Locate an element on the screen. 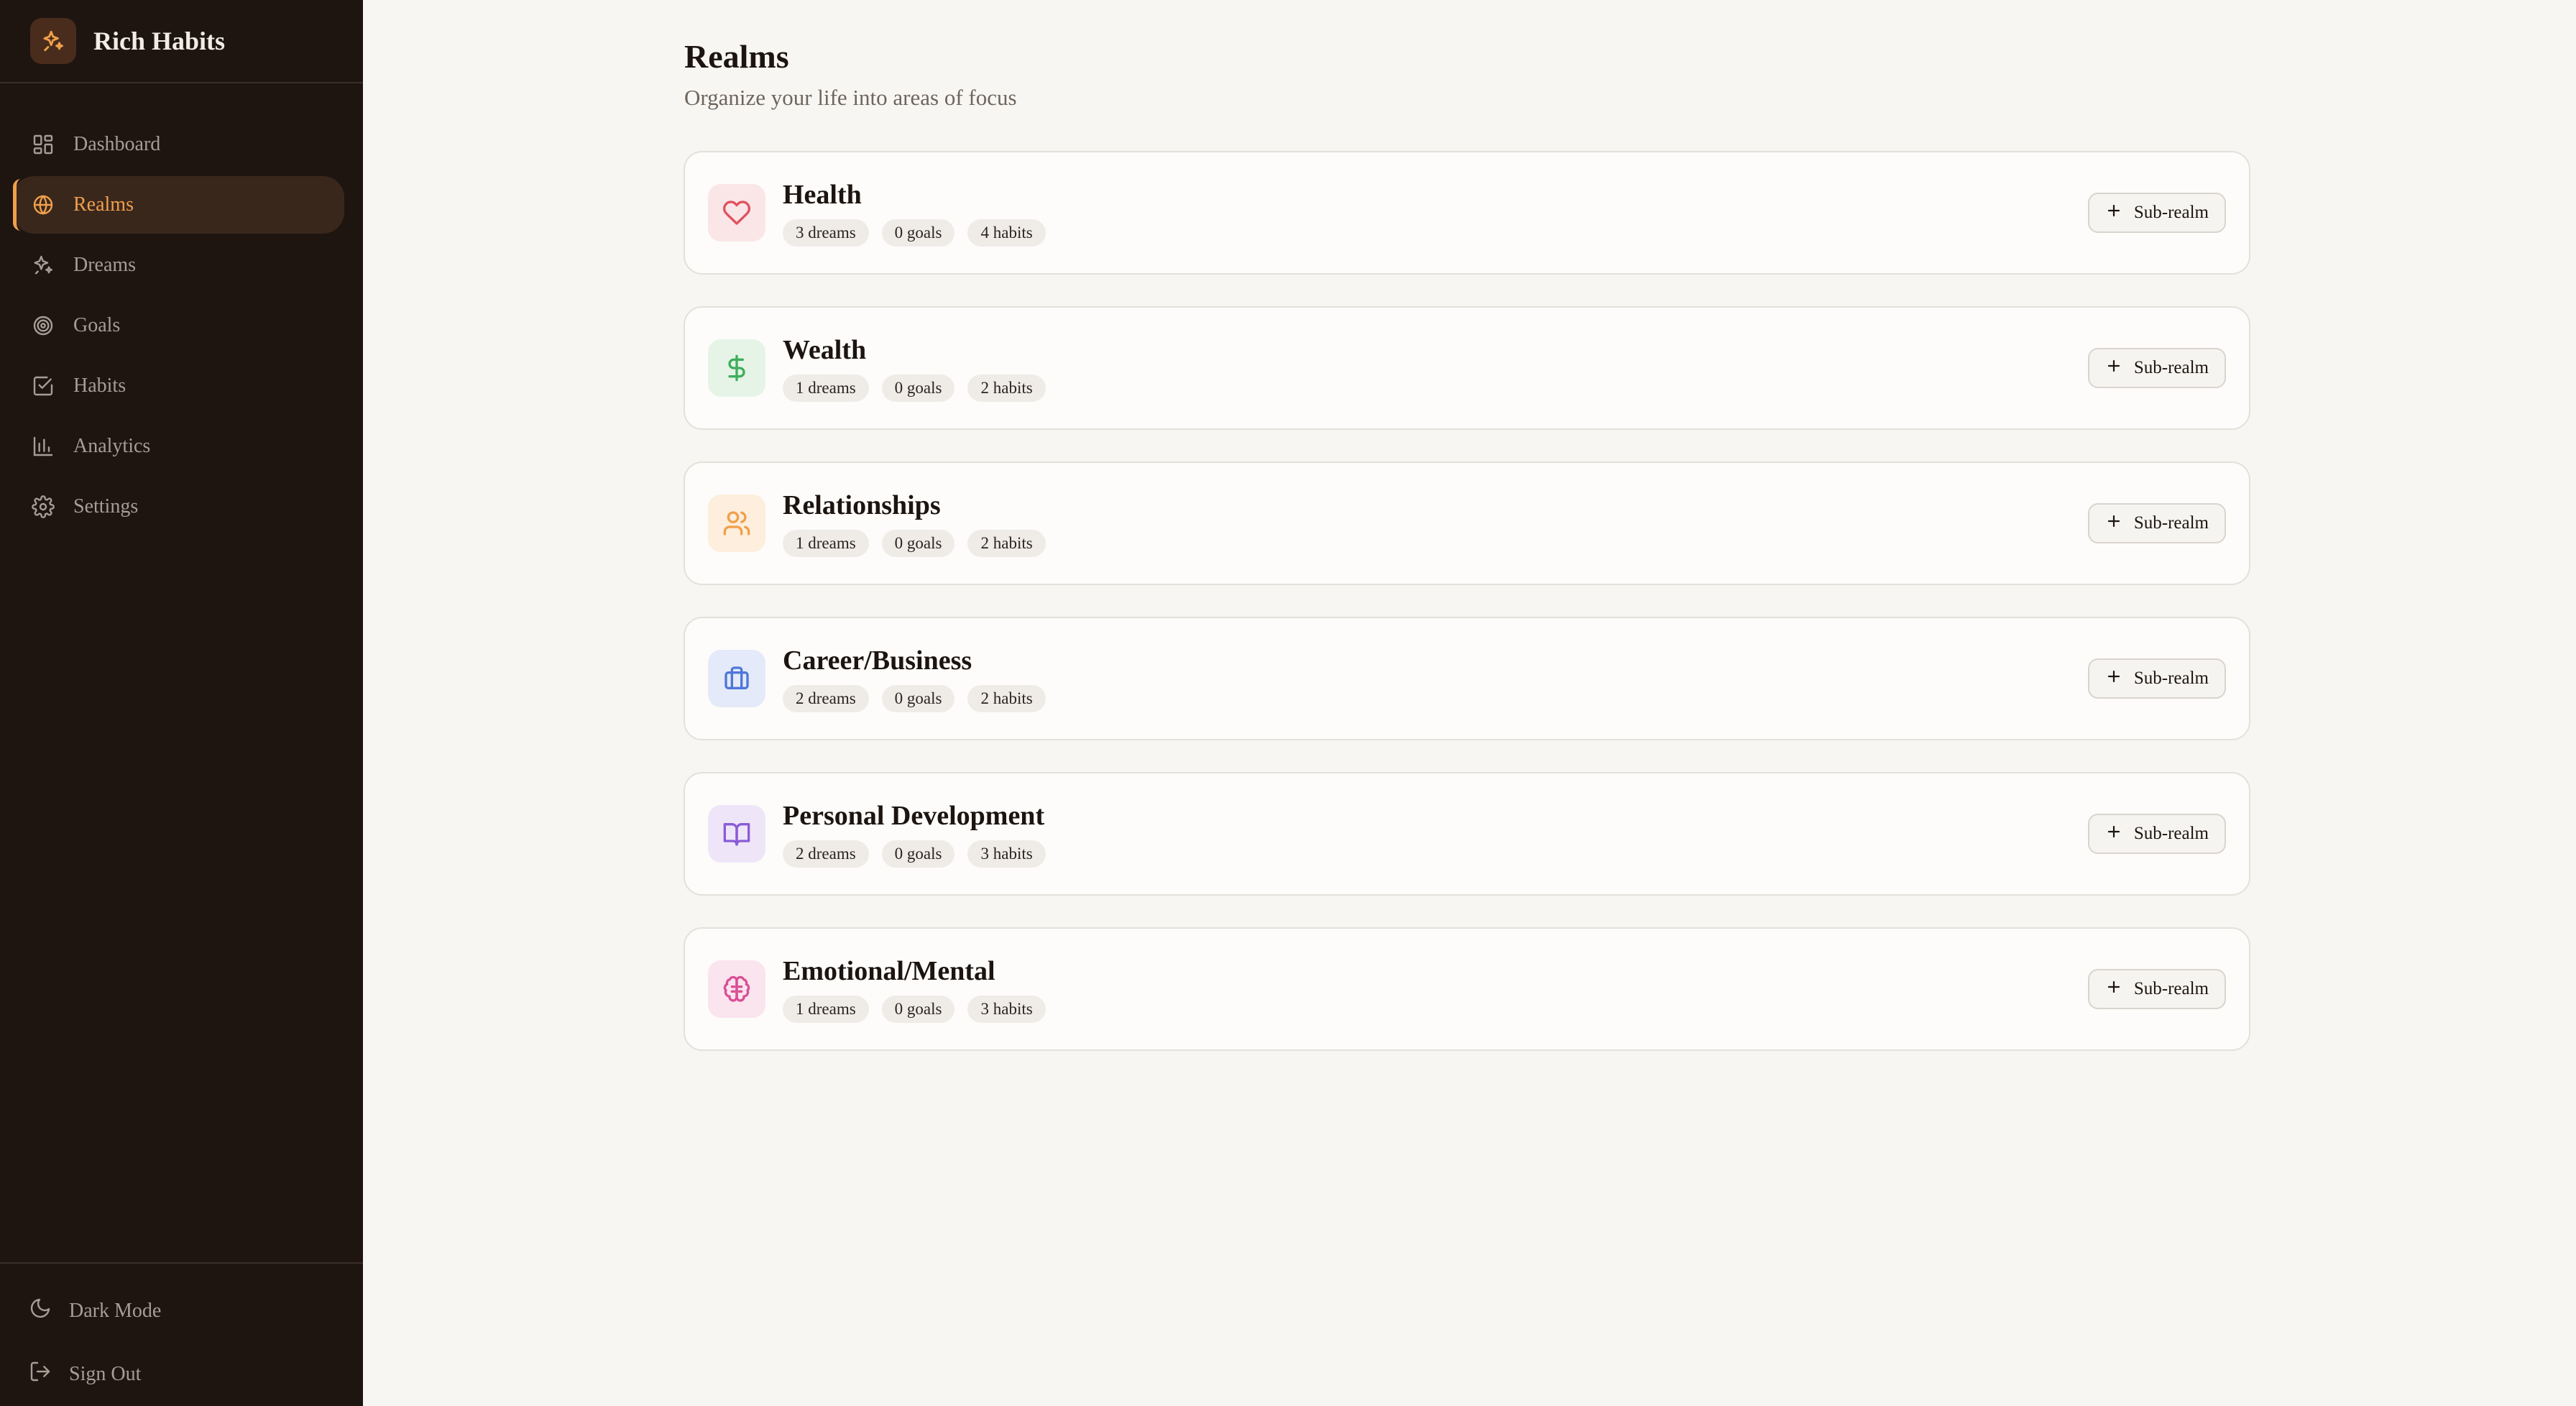 Image resolution: width=2576 pixels, height=1406 pixels. page-title: Realms is located at coordinates (736, 56).